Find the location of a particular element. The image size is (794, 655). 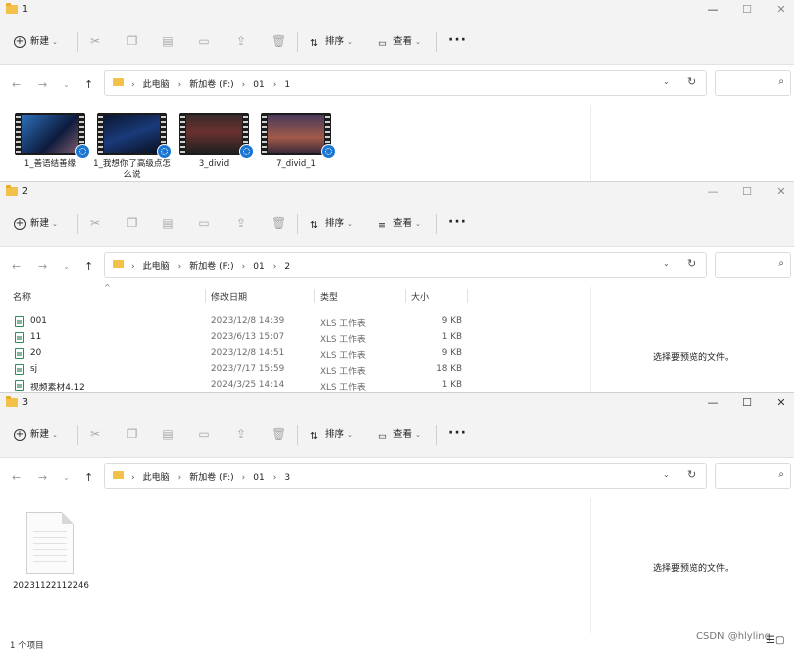

table-row: sj 2023/7/17 15:59 XLS 工作表 18 KB is located at coordinates (295, 370).